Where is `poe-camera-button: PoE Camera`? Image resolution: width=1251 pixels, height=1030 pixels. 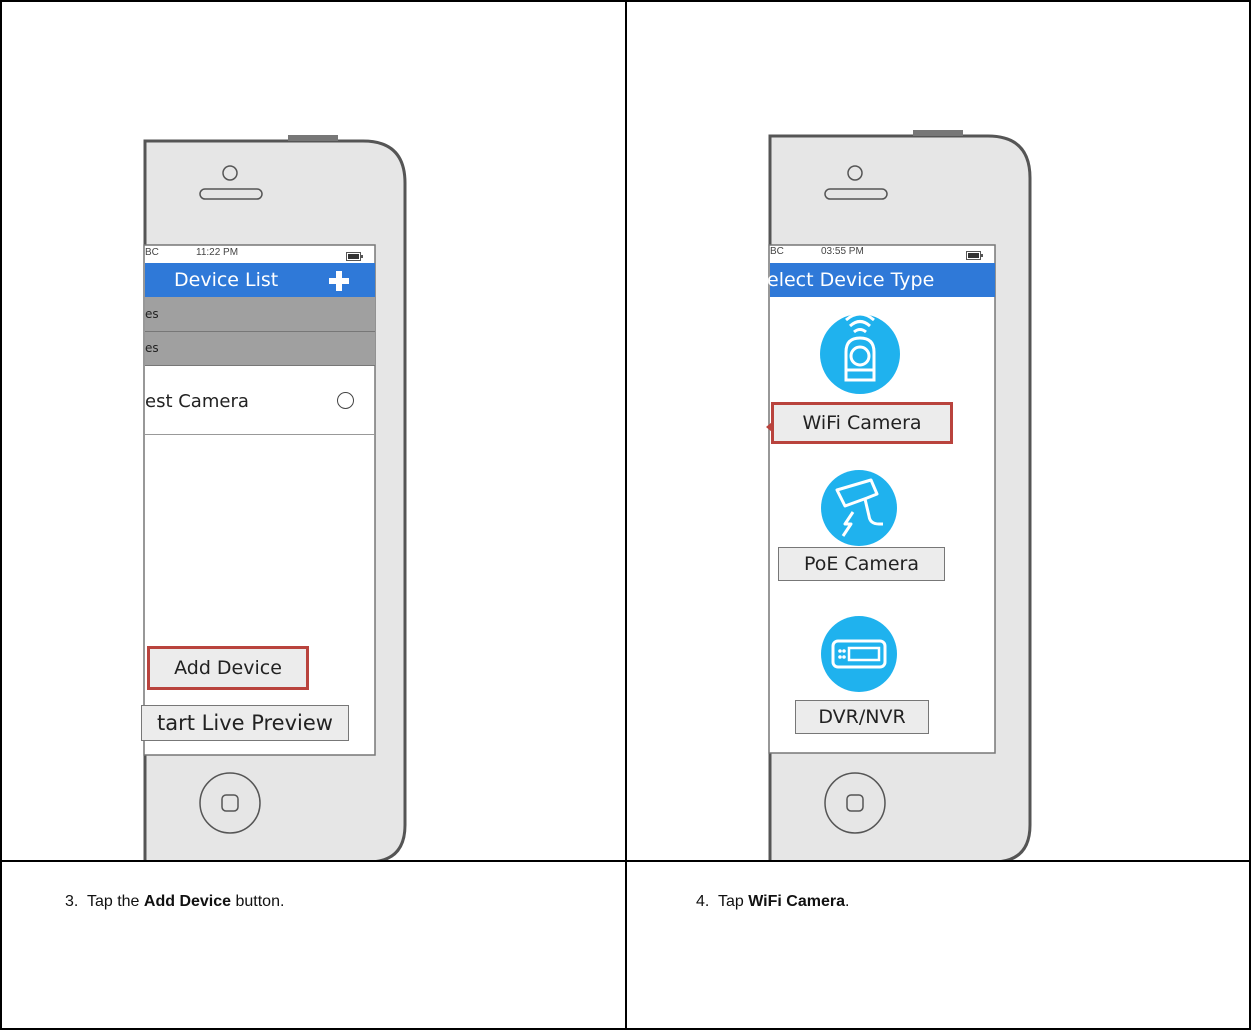 poe-camera-button: PoE Camera is located at coordinates (861, 564).